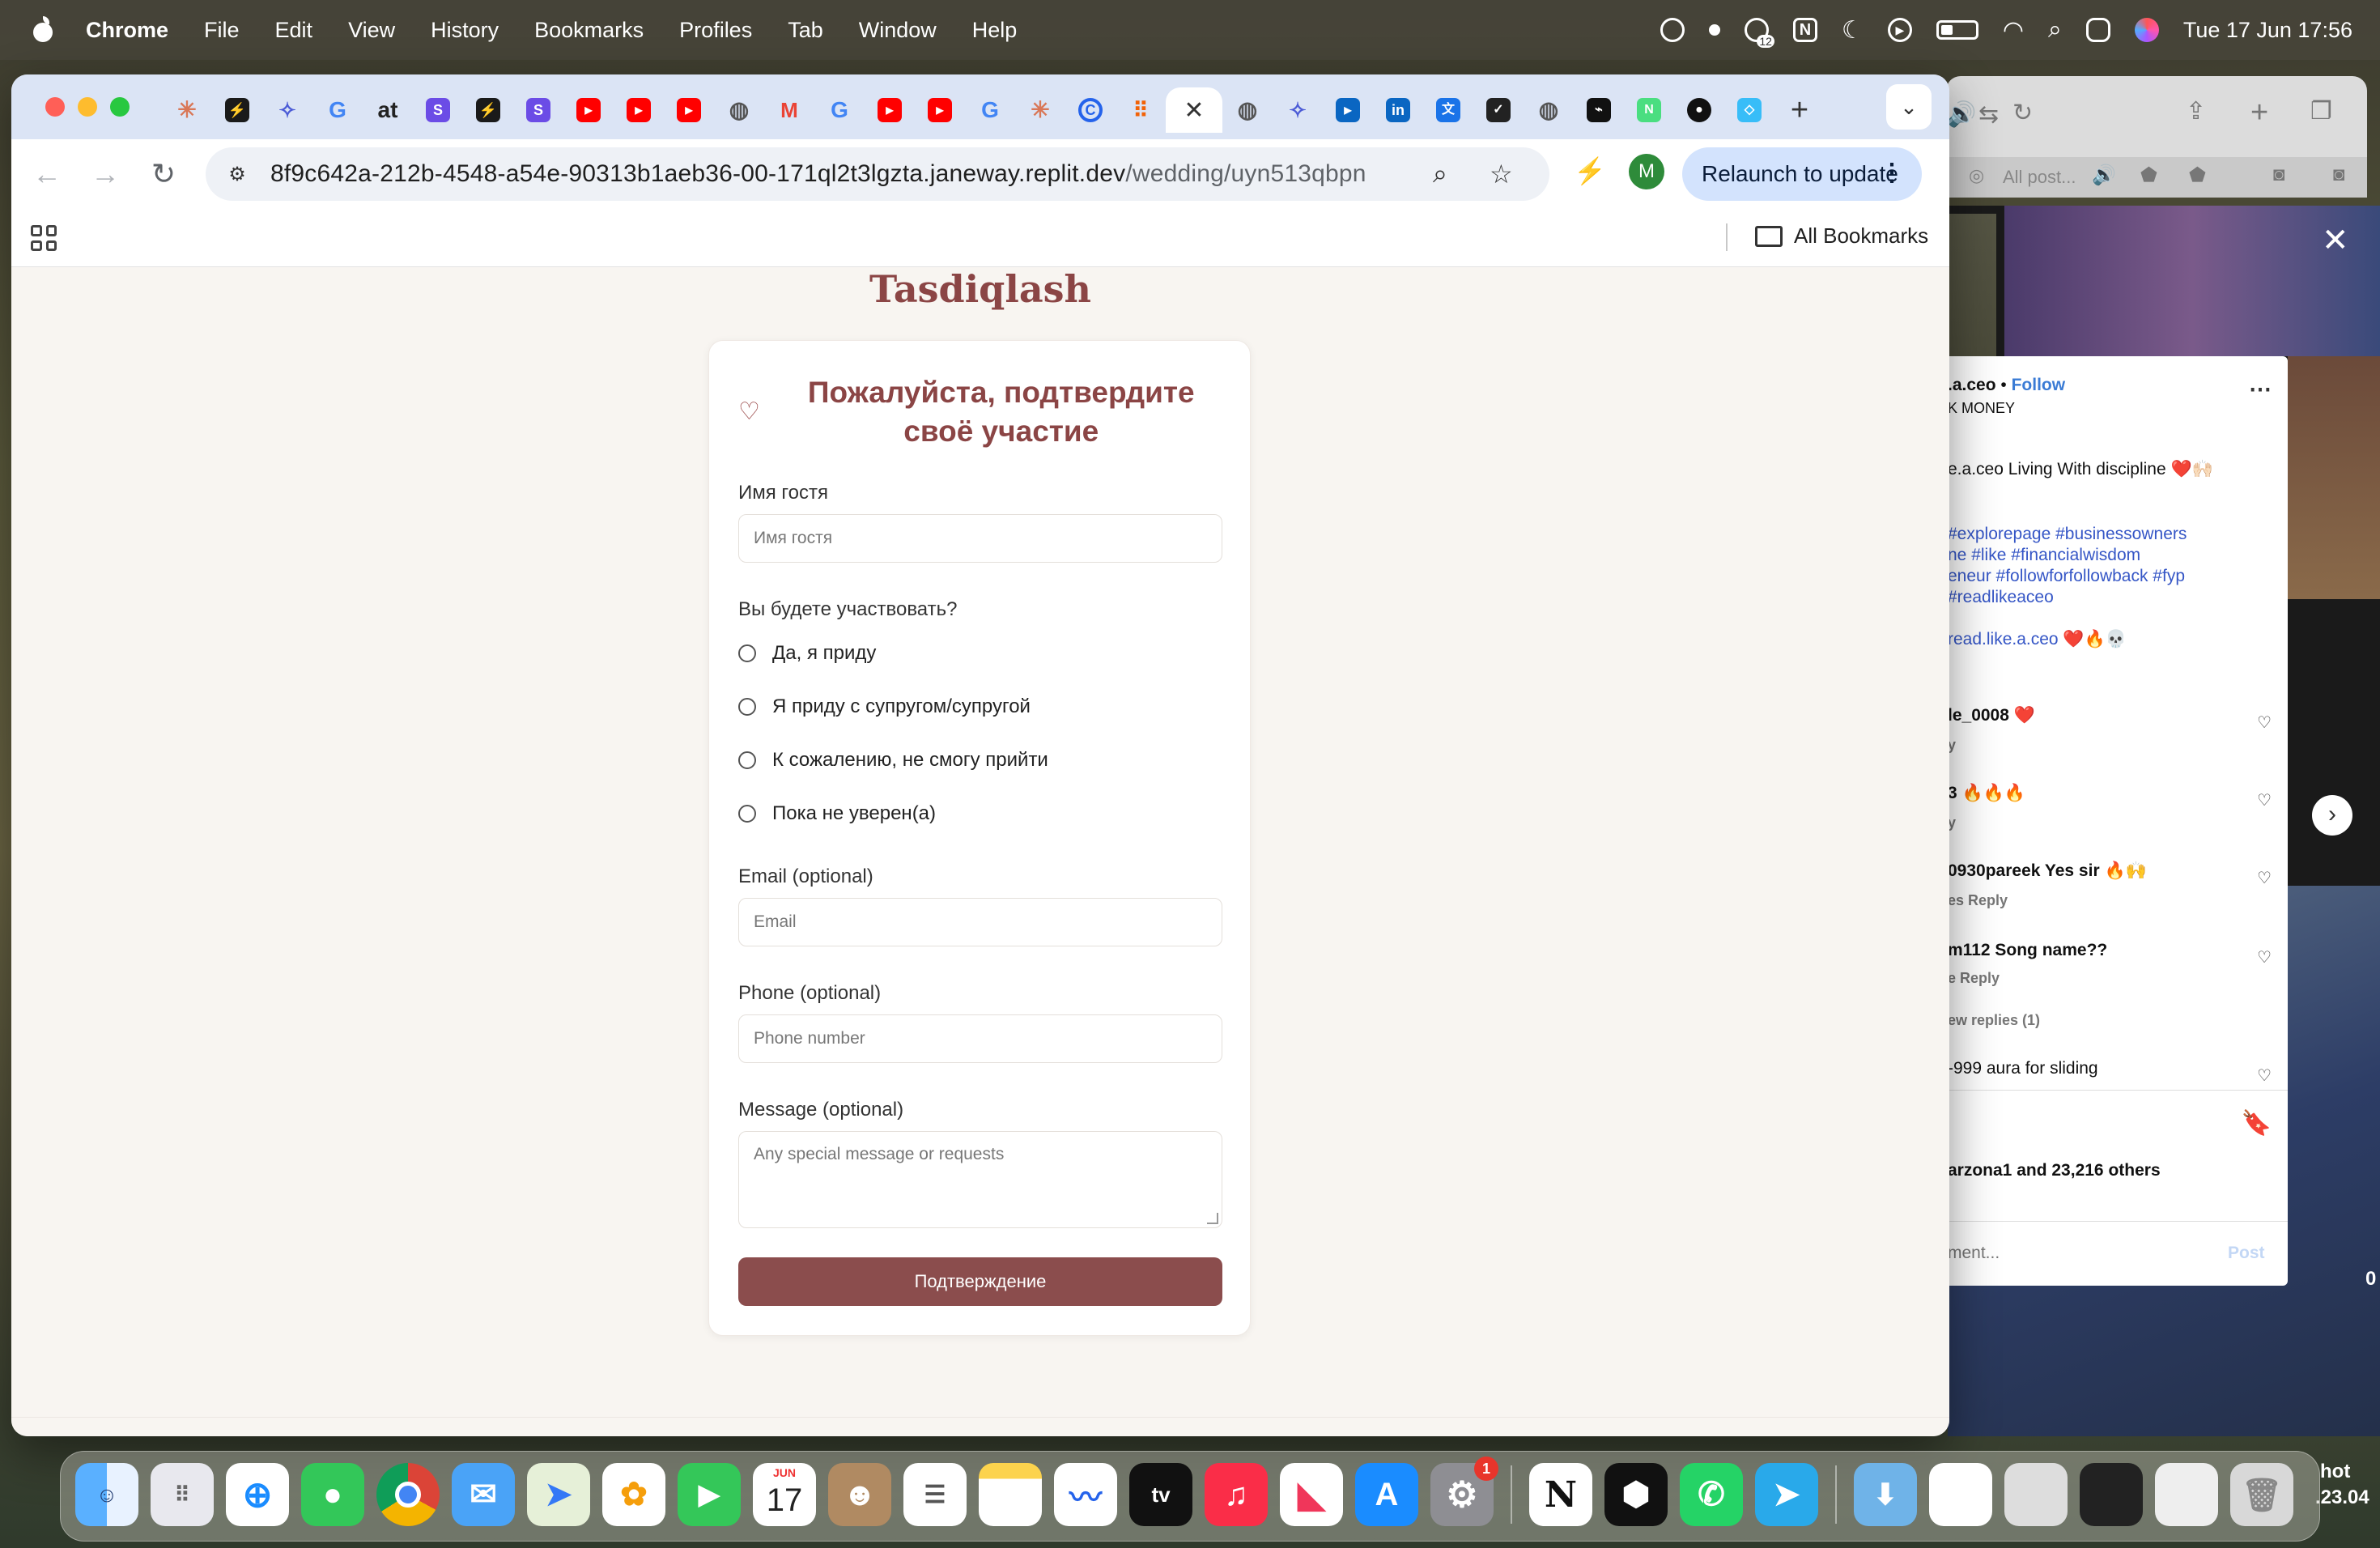 The height and width of the screenshot is (1548, 2380). Describe the element at coordinates (837, 814) in the screenshot. I see `option-unsure: Пока не уверен(а)` at that location.